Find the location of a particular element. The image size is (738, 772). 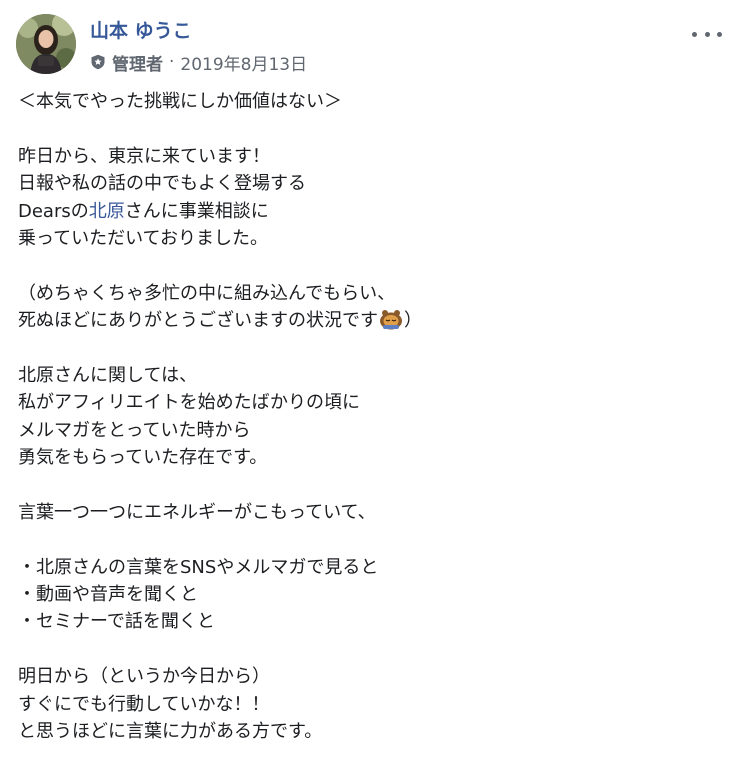

post-meta: 管理者 · 2019年8月13日 is located at coordinates (198, 62).